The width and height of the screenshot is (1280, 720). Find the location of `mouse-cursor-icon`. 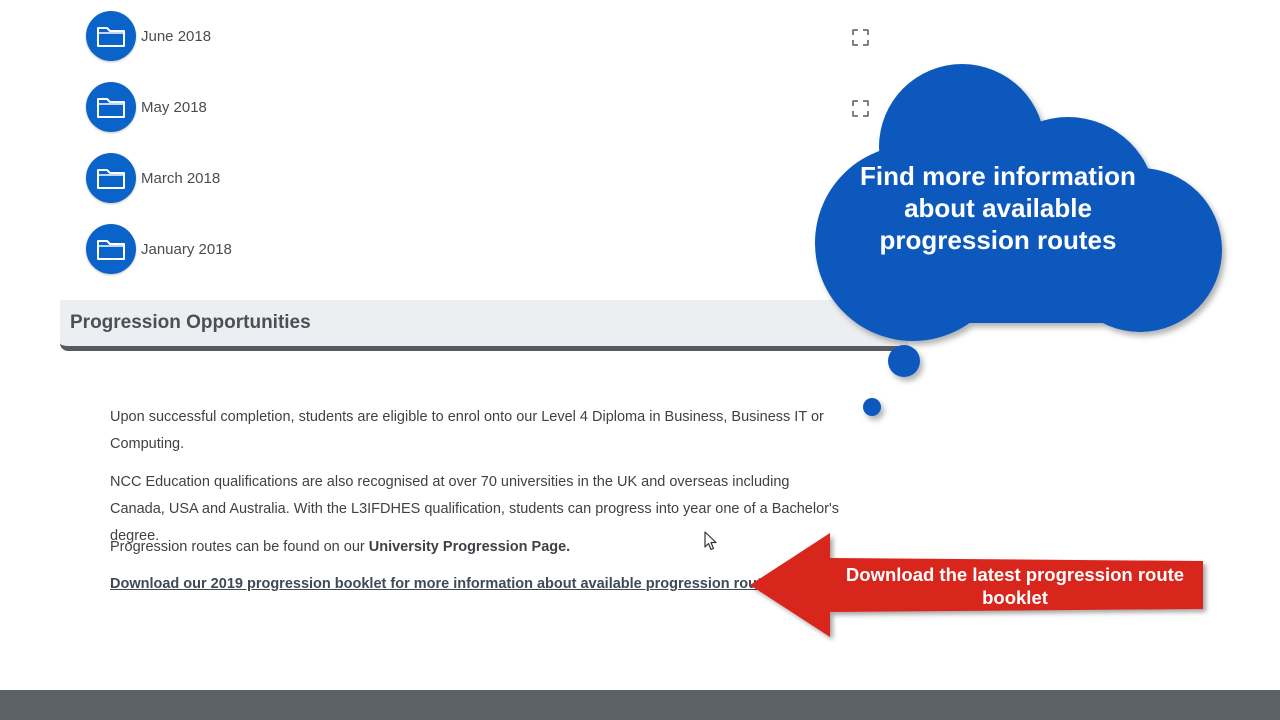

mouse-cursor-icon is located at coordinates (710, 541).